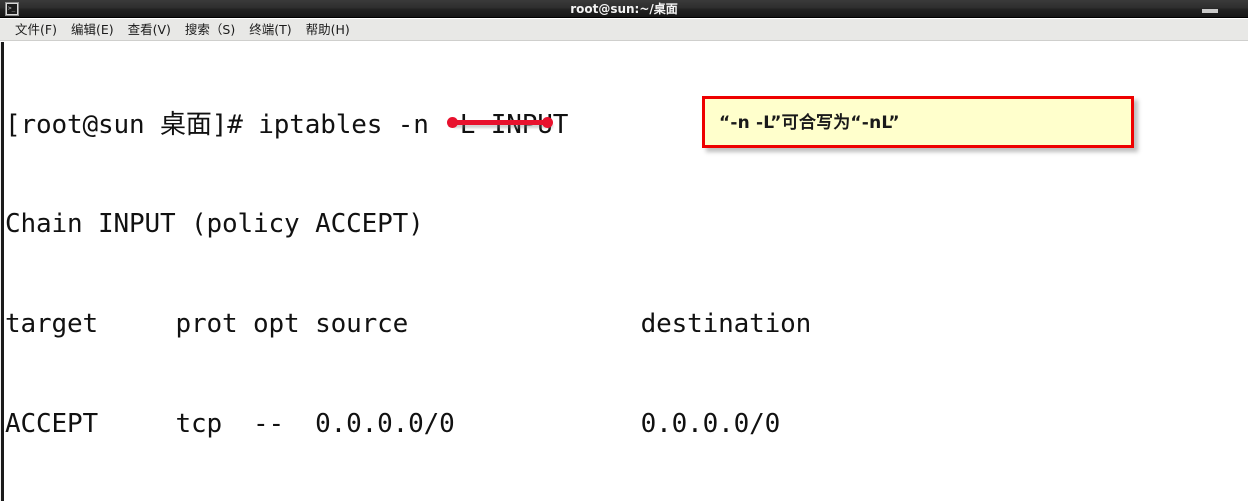 This screenshot has height=501, width=1248. I want to click on table-row: ACCEPT tcp -- 0.0.0.0/0 0.0.0.0/0, so click(626, 424).